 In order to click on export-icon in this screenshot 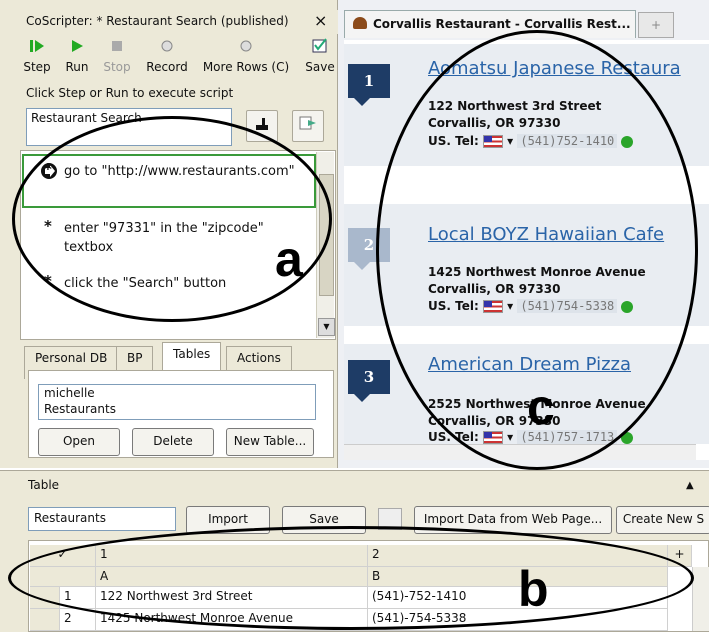, I will do `click(308, 125)`.